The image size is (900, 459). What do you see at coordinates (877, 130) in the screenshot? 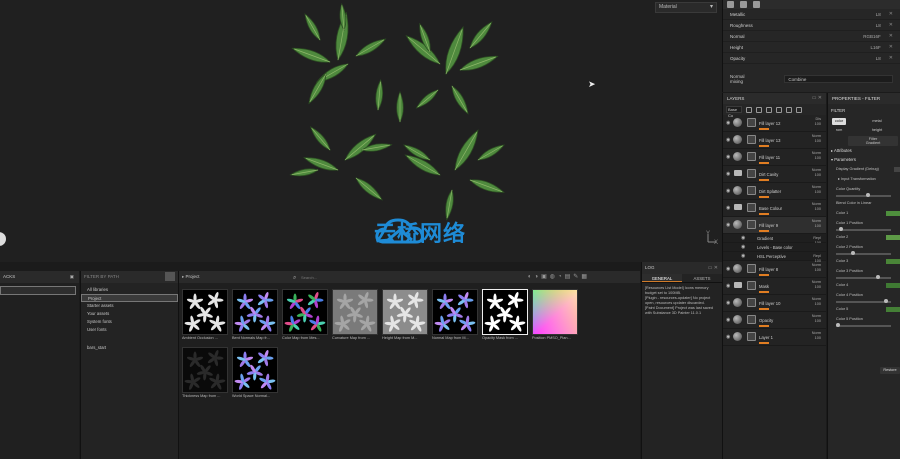
I see `pill-height: height` at bounding box center [877, 130].